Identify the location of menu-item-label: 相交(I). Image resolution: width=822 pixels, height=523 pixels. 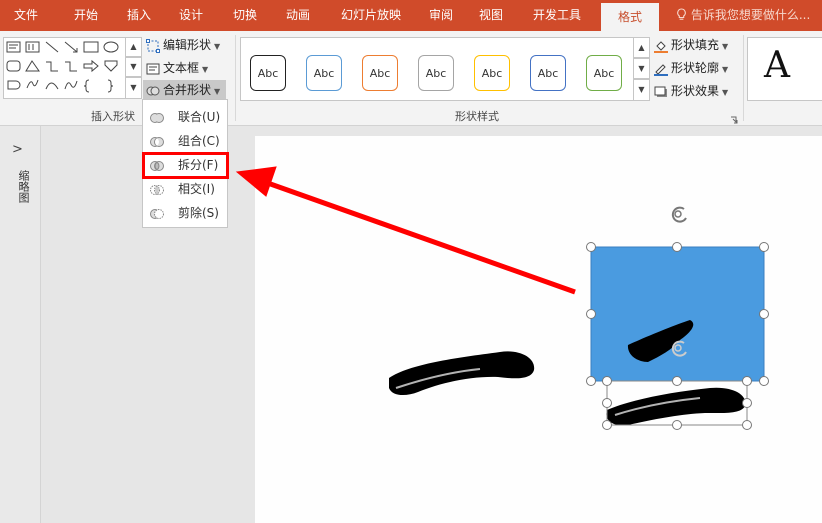
(196, 189).